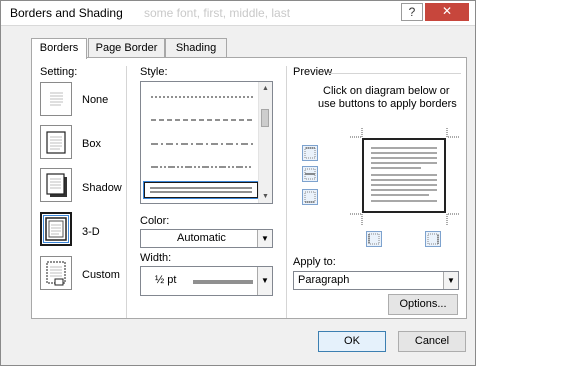 This screenshot has width=580, height=370. I want to click on style-line-dotted, so click(202, 97).